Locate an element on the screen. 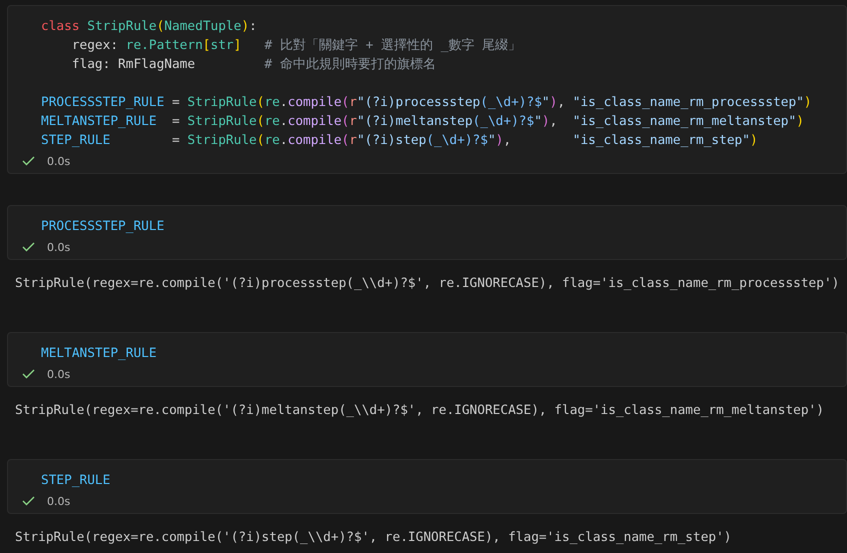  code-cell: MELTANSTEP_RULE 0.0s is located at coordinates (427, 359).